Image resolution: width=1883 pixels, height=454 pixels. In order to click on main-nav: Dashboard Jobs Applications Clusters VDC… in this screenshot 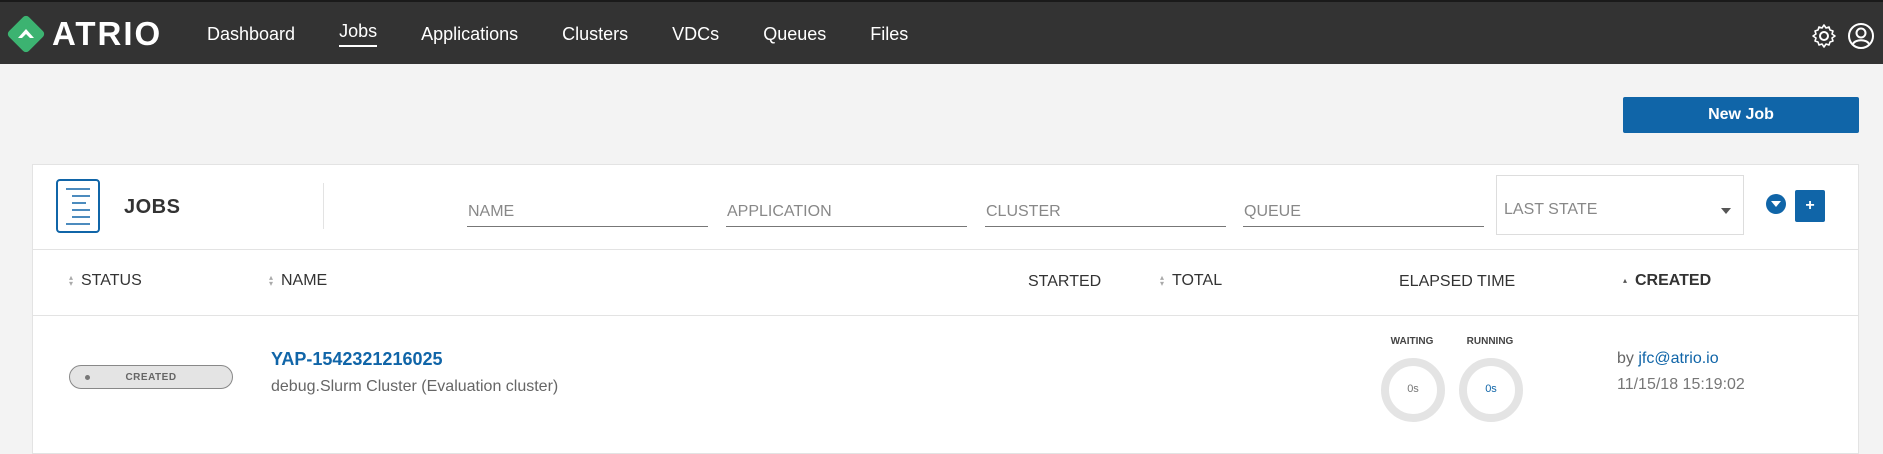, I will do `click(579, 34)`.